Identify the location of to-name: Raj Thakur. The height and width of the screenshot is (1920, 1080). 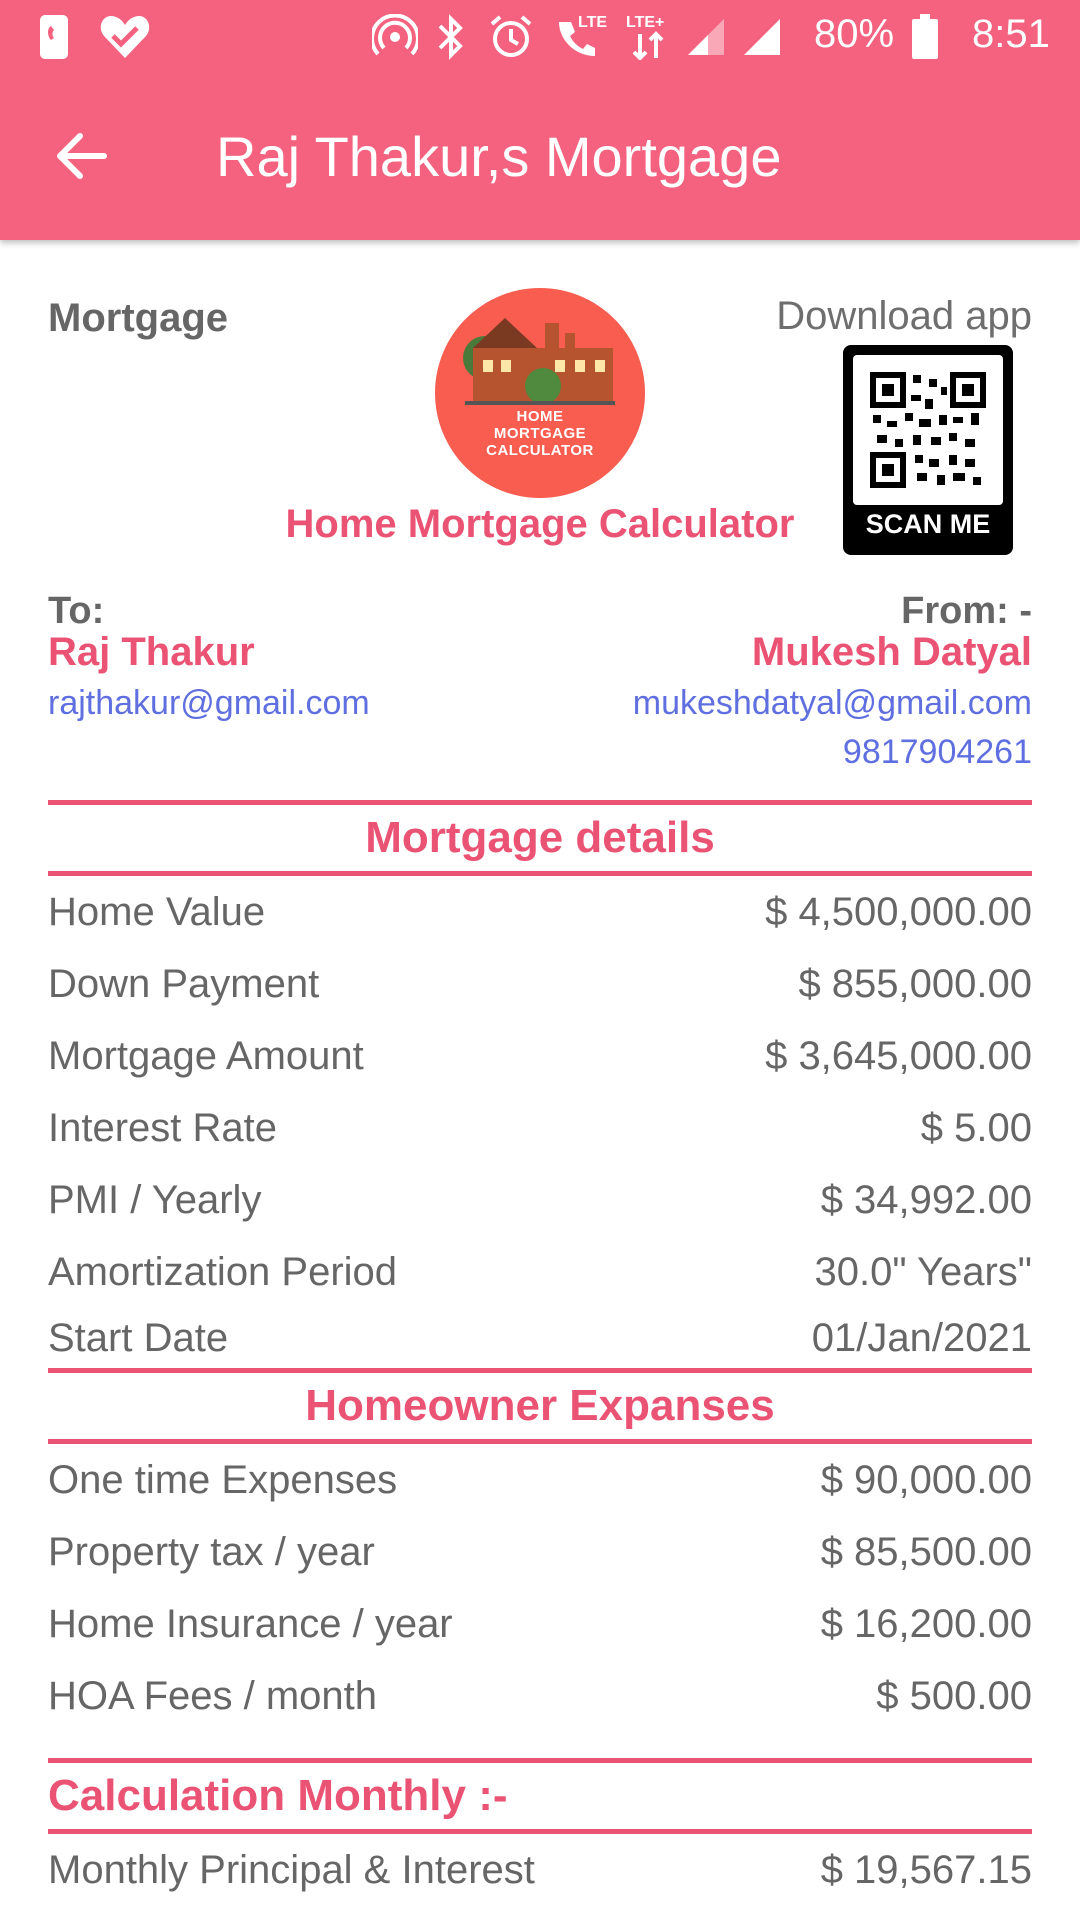
(151, 652).